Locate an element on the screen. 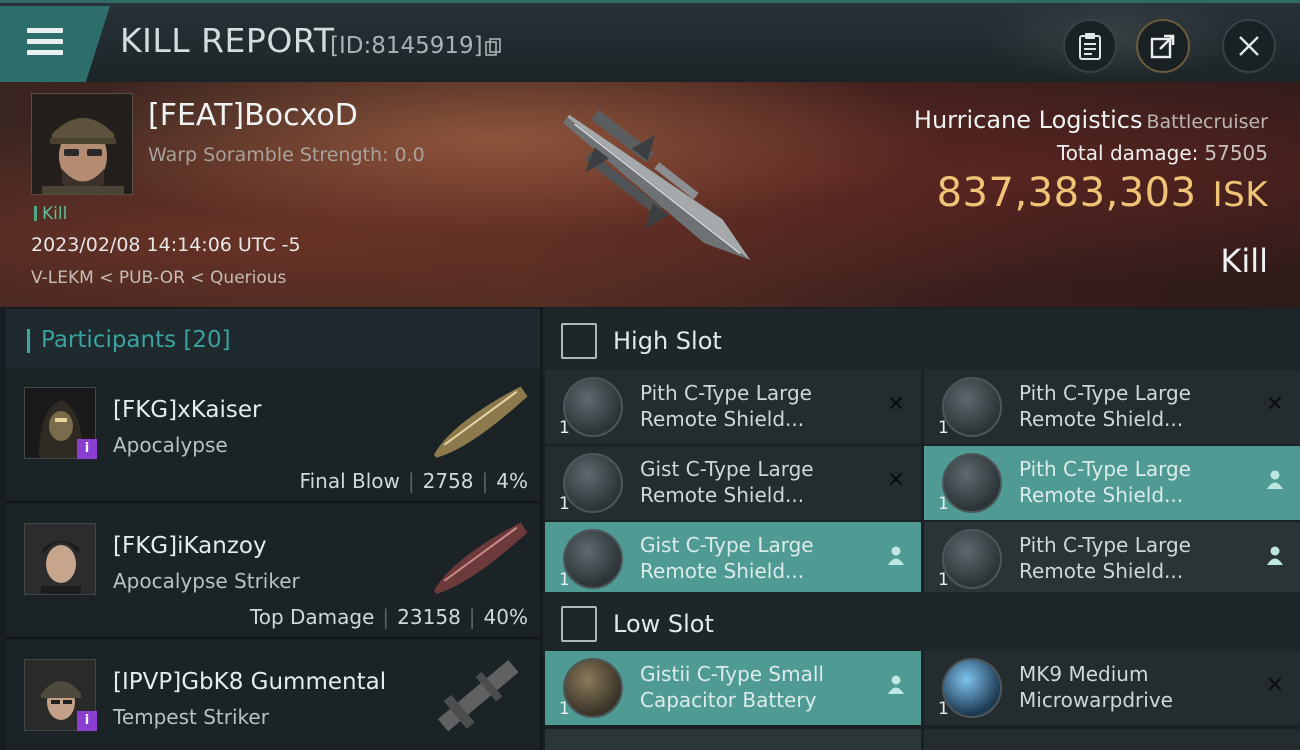  total-damage-value: 57505 is located at coordinates (1236, 153).